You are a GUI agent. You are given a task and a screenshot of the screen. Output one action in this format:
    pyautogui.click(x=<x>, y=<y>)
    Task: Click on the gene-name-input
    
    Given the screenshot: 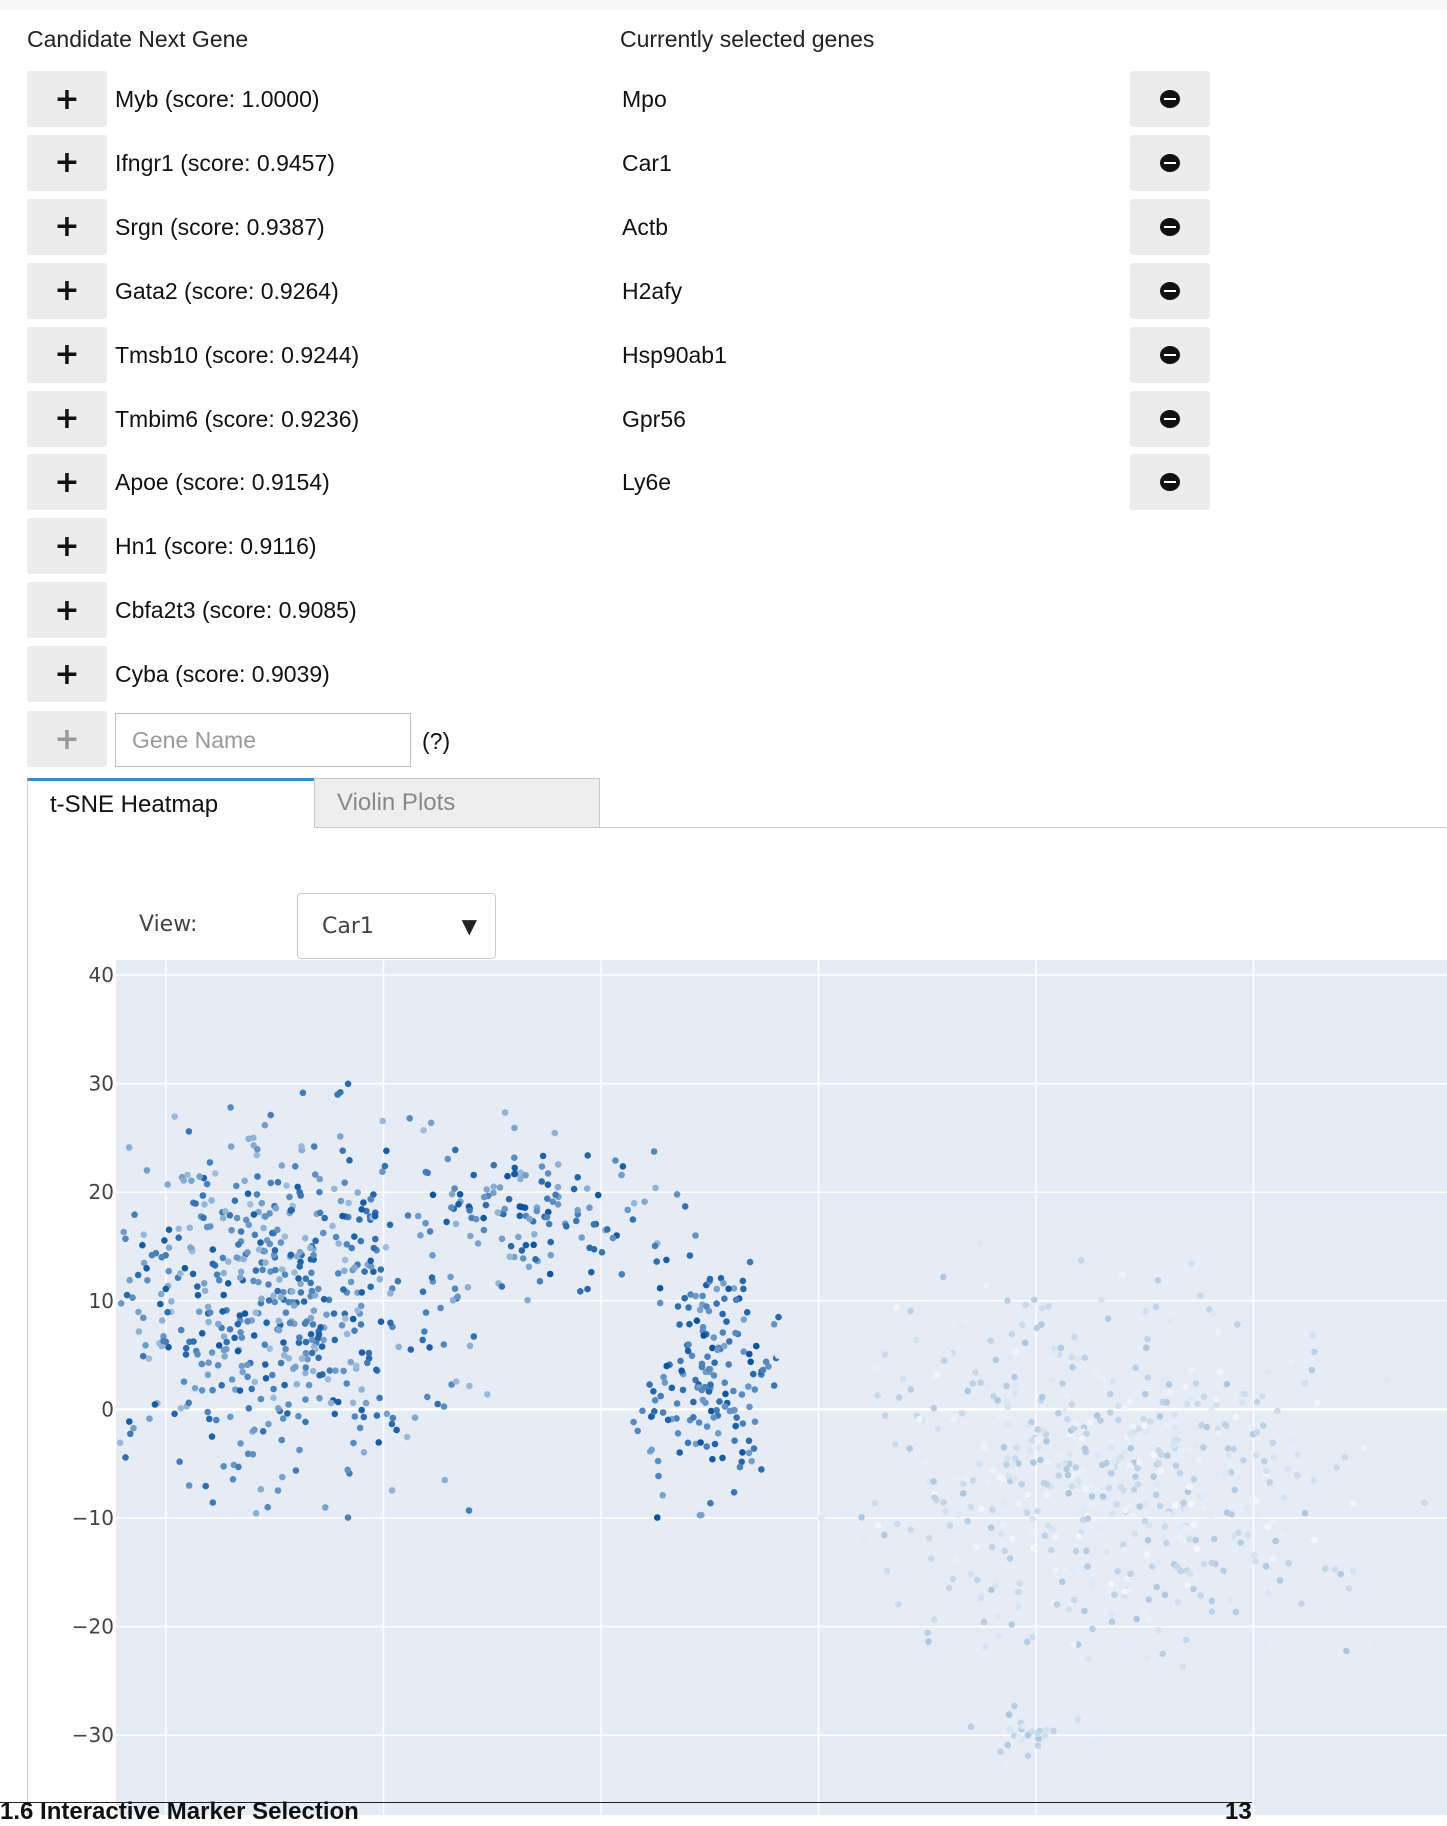 What is the action you would take?
    pyautogui.click(x=263, y=740)
    